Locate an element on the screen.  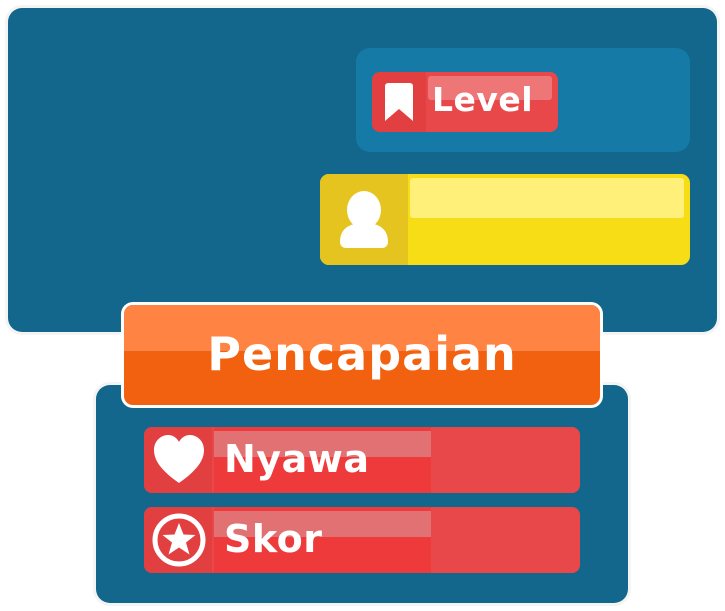
stat-row-score: Skor is located at coordinates (362, 540).